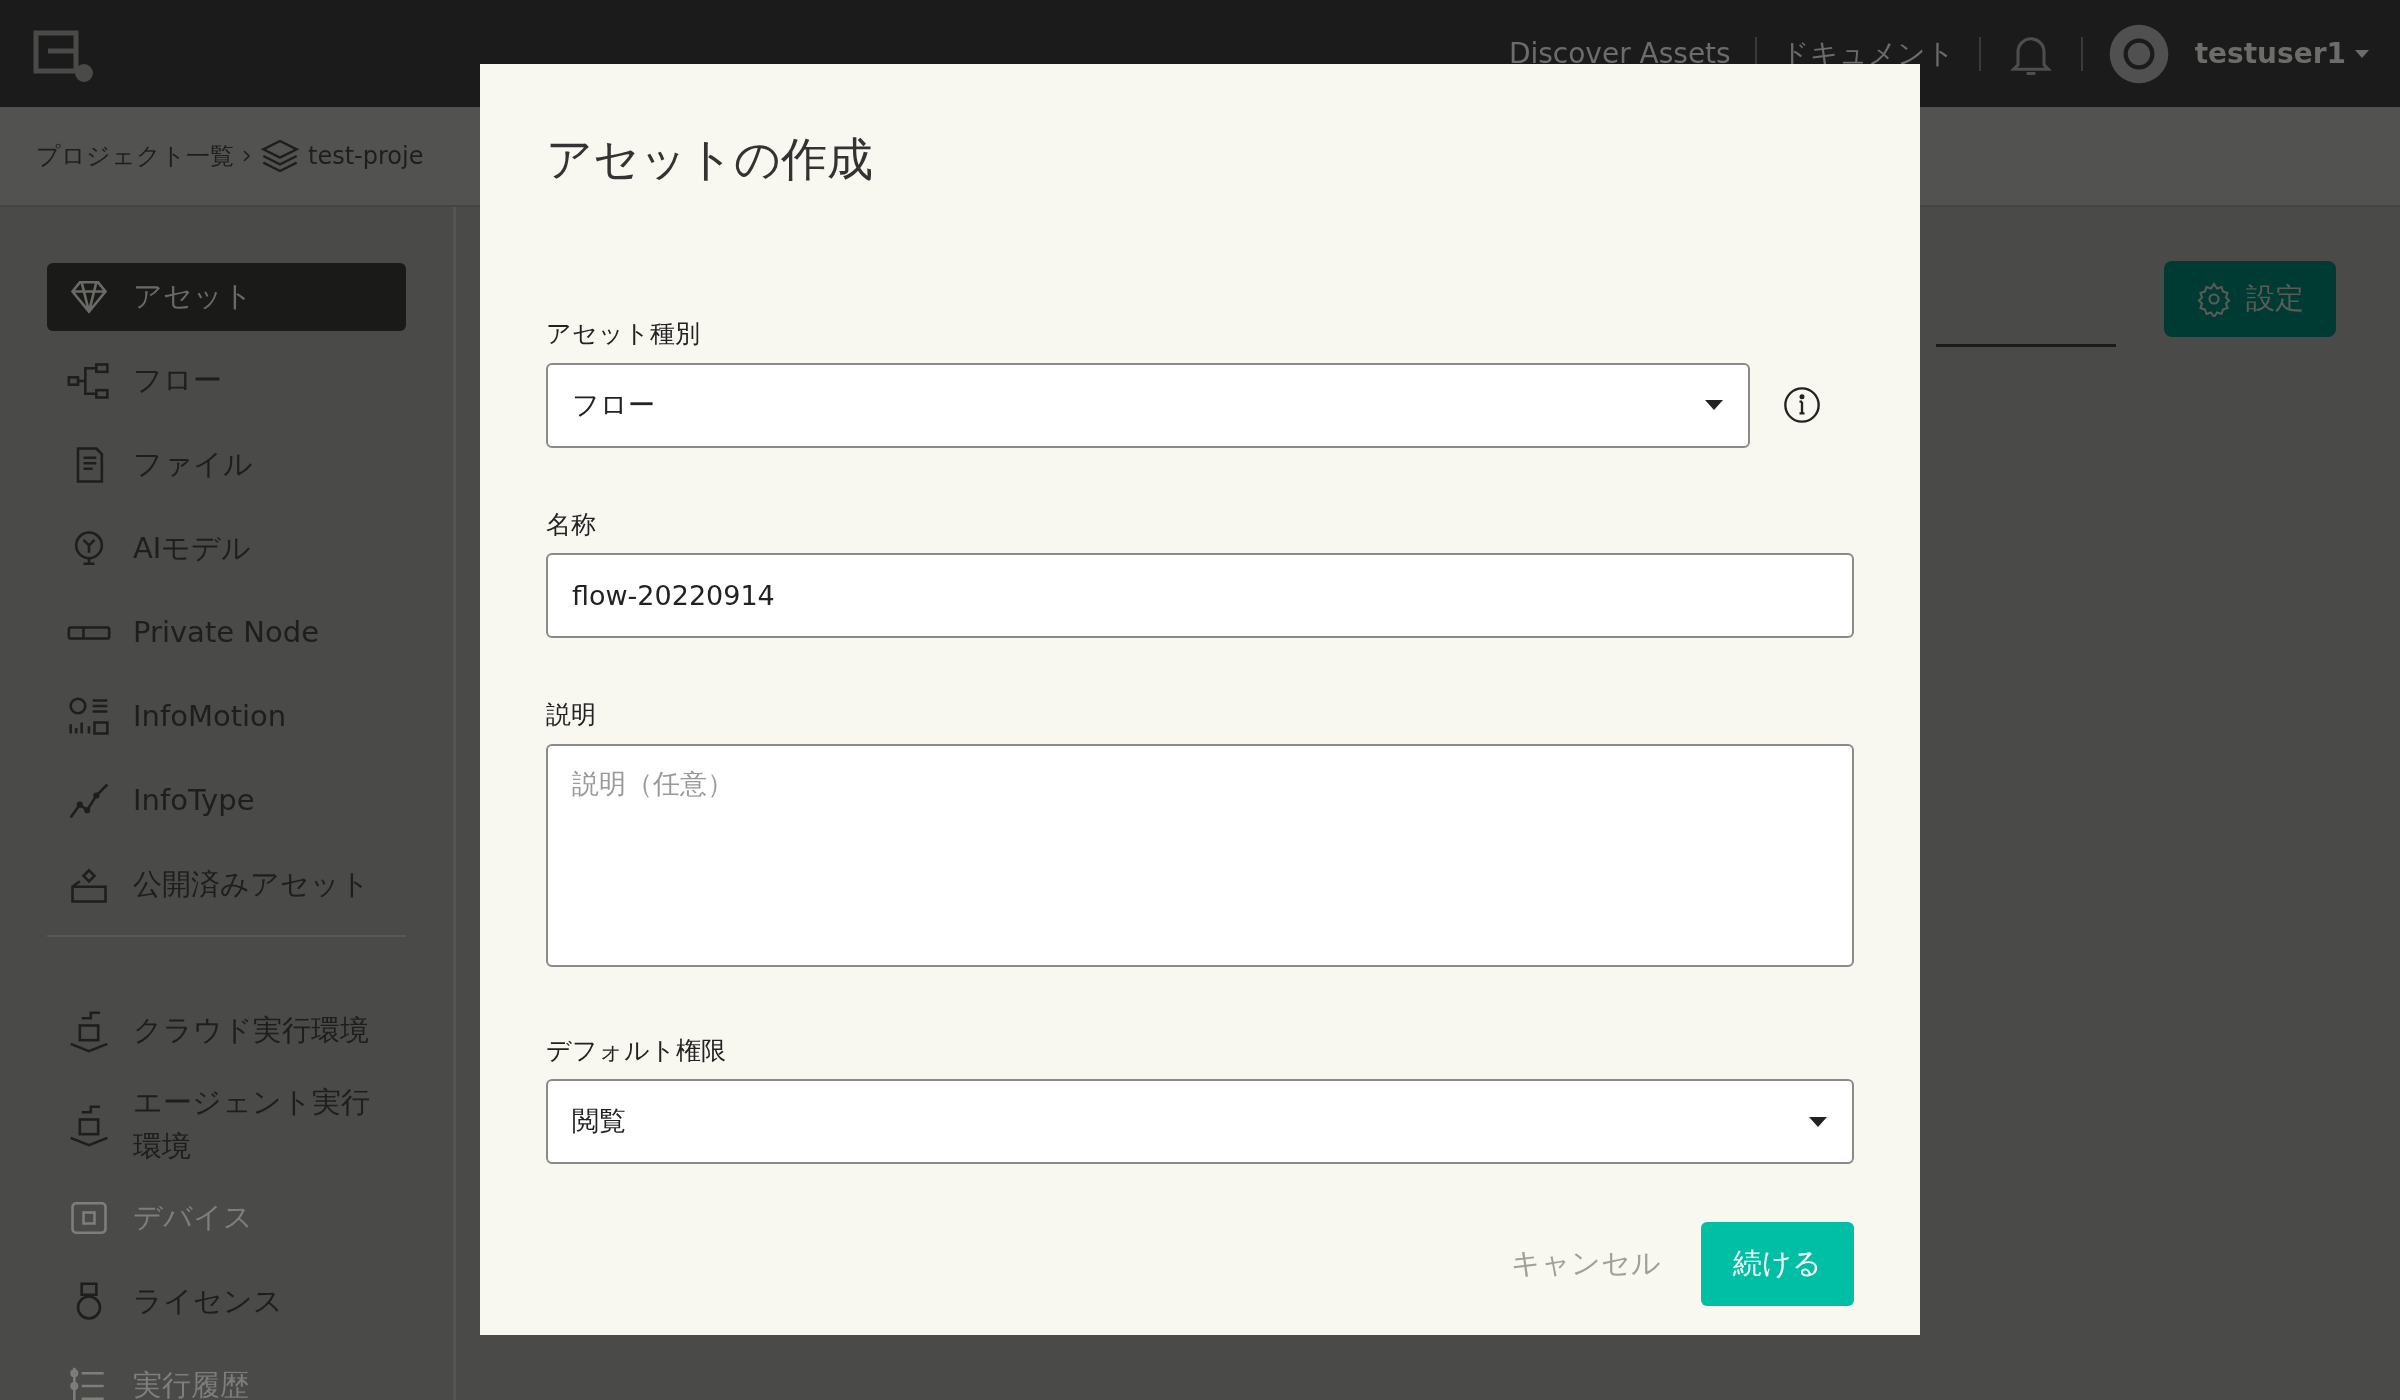  I want to click on field-label: 説明, so click(571, 715).